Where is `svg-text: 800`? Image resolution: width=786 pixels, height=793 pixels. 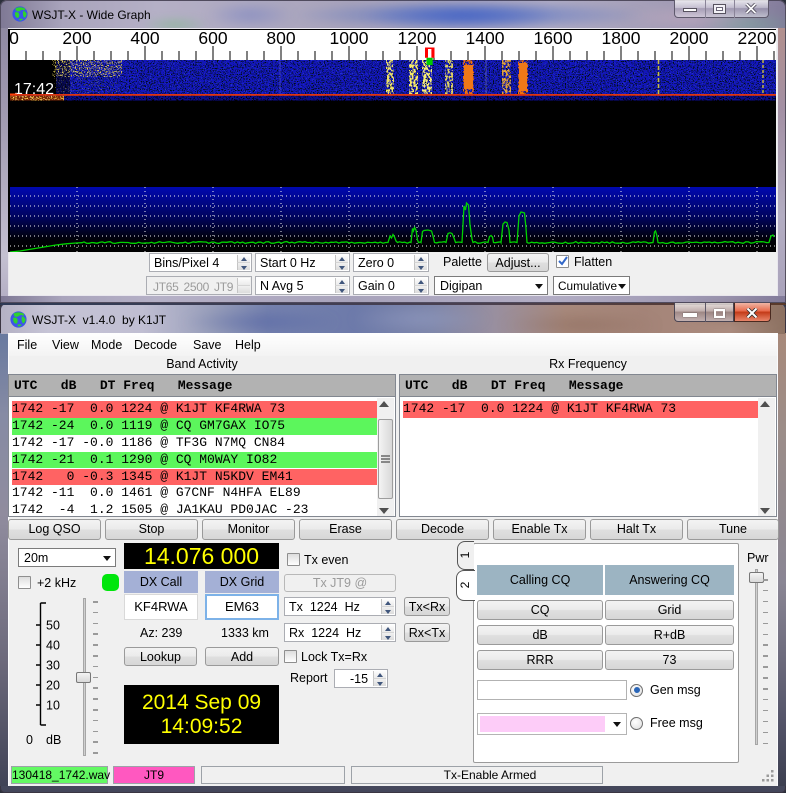
svg-text: 800 is located at coordinates (280, 38).